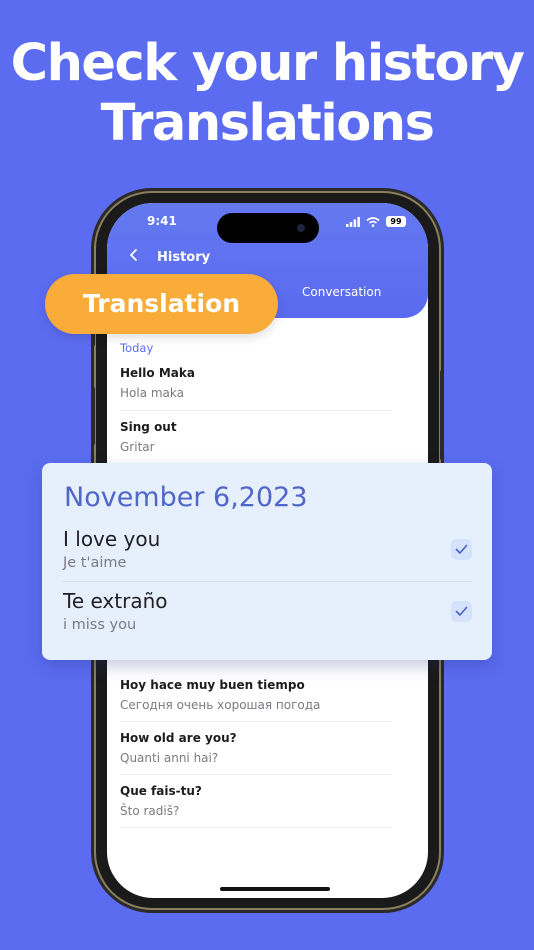  I want to click on tab-conversation: Conversation, so click(341, 292).